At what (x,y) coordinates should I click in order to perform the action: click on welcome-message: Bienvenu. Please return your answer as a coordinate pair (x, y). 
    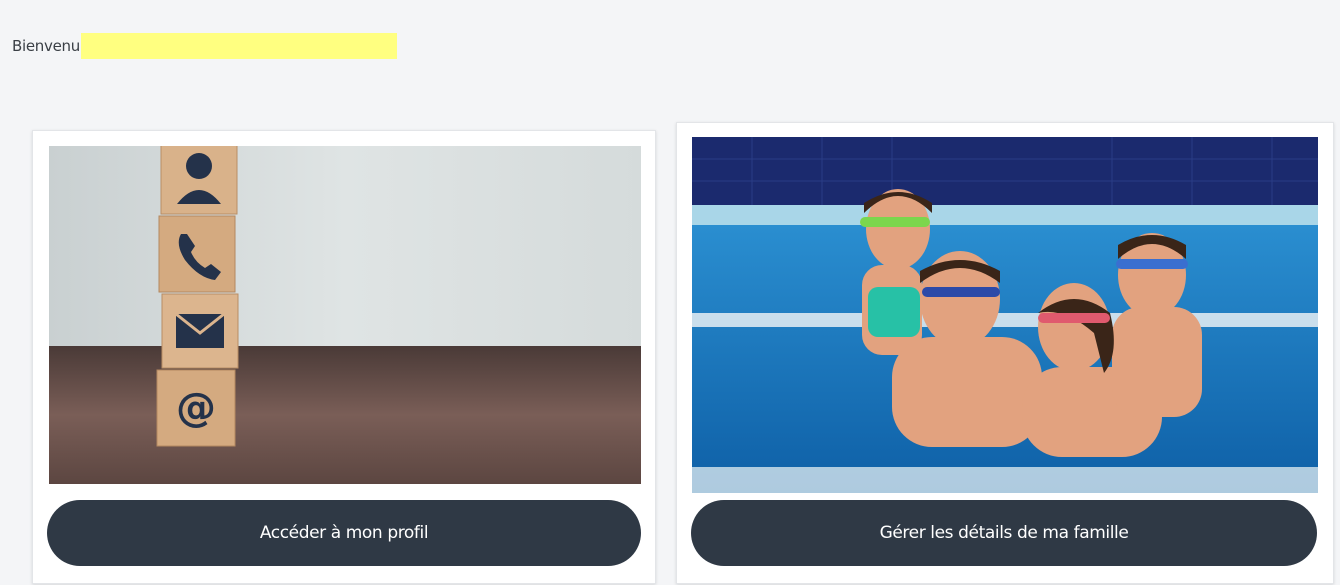
    Looking at the image, I should click on (204, 46).